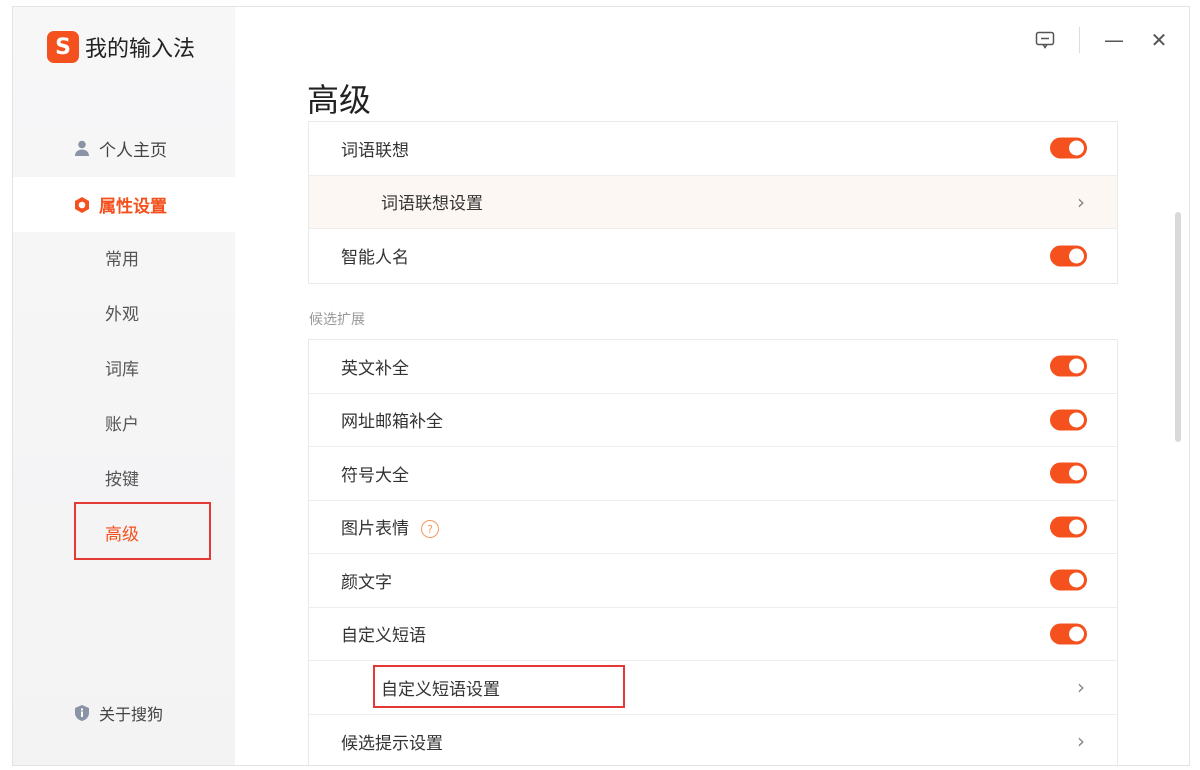 The height and width of the screenshot is (770, 1200). Describe the element at coordinates (430, 529) in the screenshot. I see `help-icon: ?` at that location.